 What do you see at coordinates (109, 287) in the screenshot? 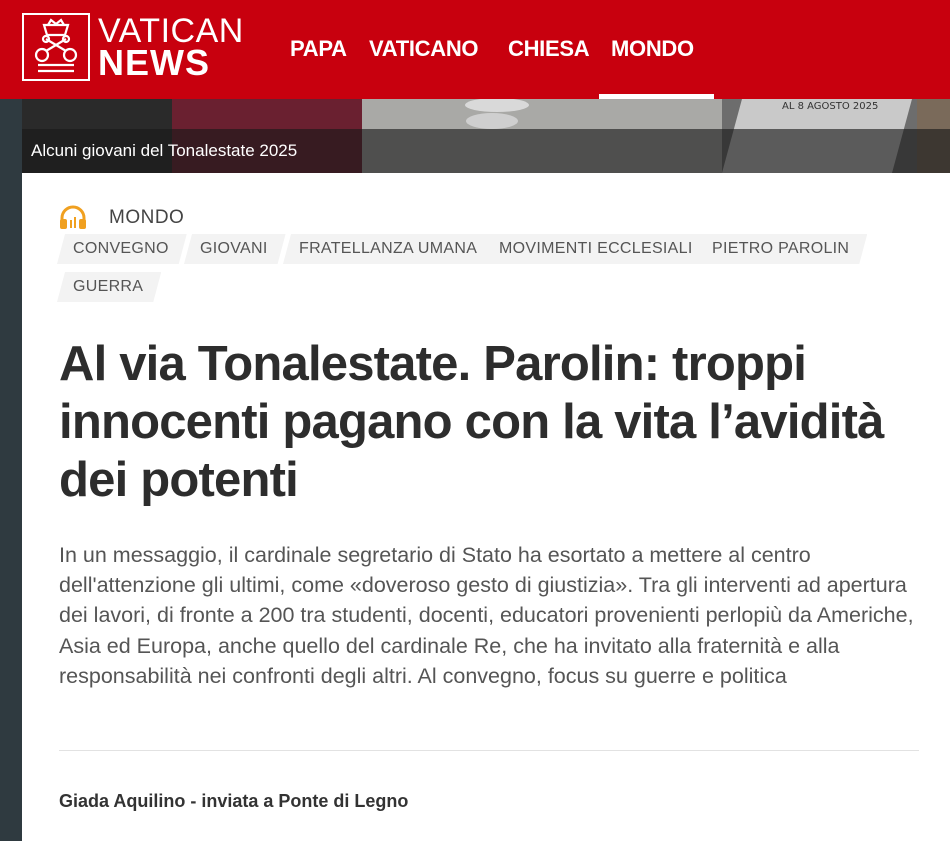
I see `tag-guerra: GUERRA` at bounding box center [109, 287].